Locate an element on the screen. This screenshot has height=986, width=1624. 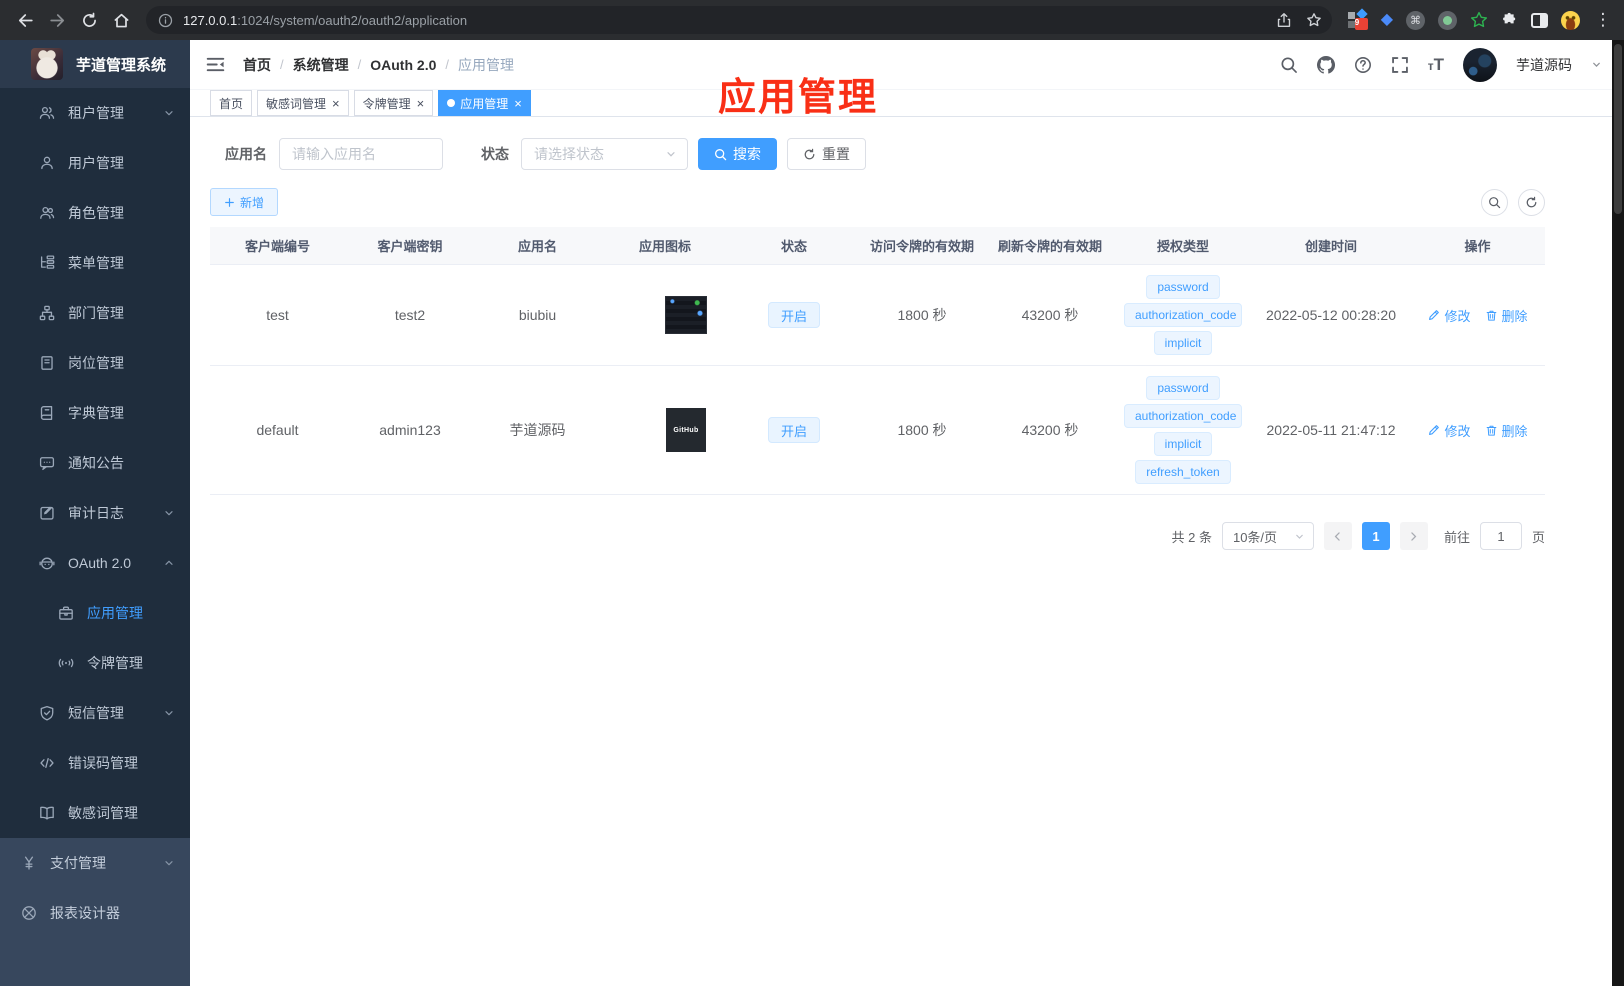
breadcrumb-item: 首页 is located at coordinates (257, 65).